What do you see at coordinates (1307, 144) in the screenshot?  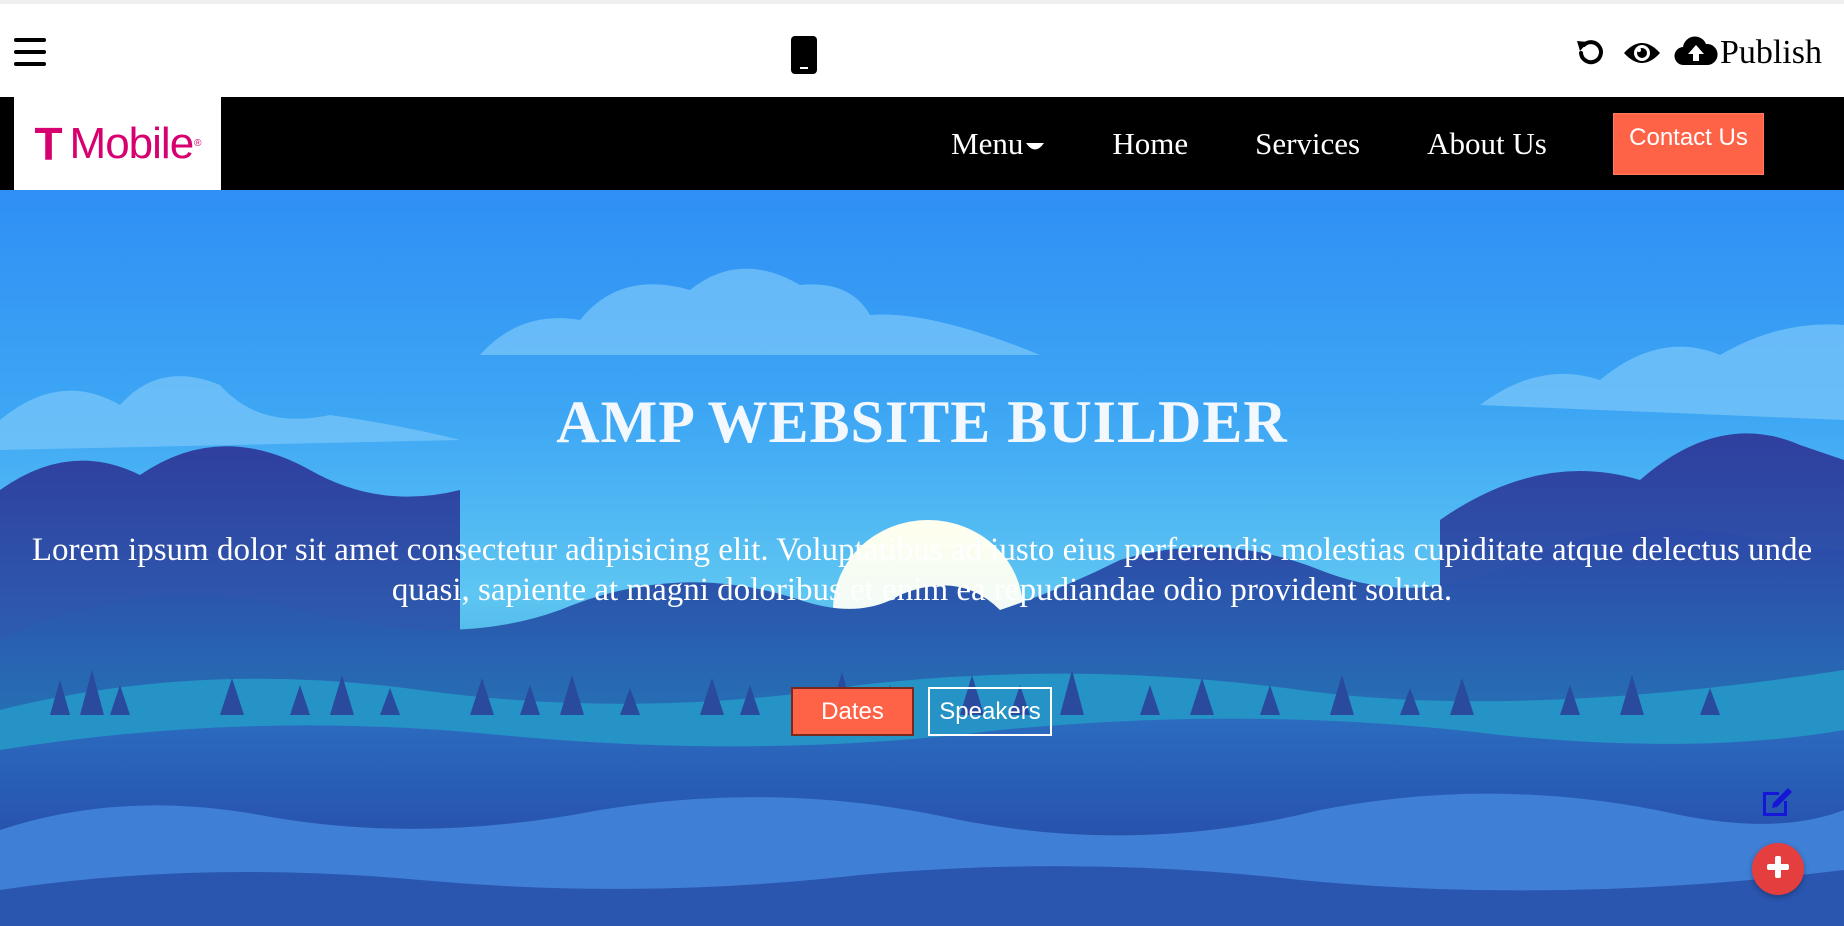 I see `nav-services: Services` at bounding box center [1307, 144].